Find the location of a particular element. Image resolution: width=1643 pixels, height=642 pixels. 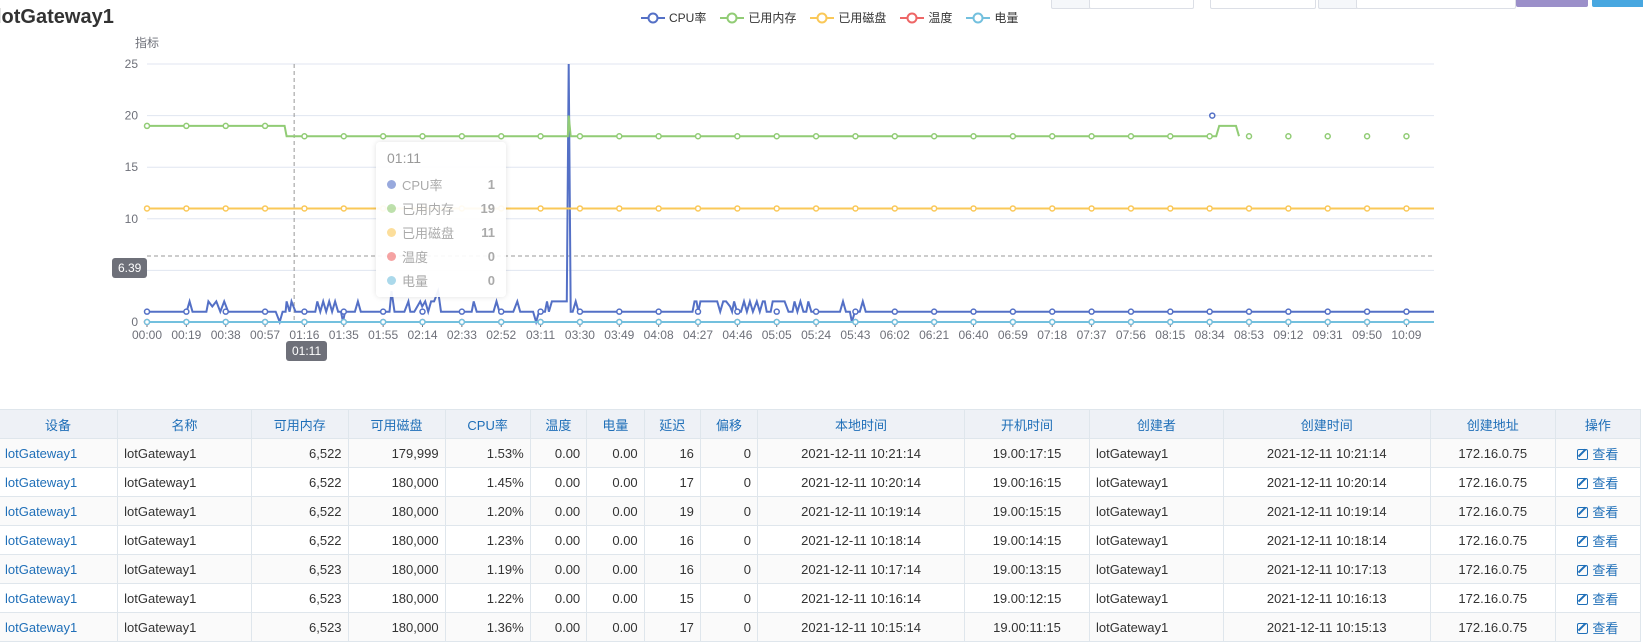

column-header: 可用磁盘 is located at coordinates (396, 424).